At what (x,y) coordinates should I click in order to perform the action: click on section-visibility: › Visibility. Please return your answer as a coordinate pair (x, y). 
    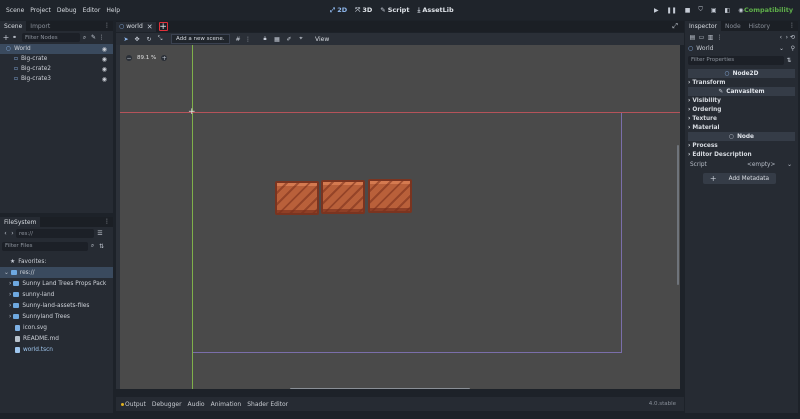
    Looking at the image, I should click on (741, 100).